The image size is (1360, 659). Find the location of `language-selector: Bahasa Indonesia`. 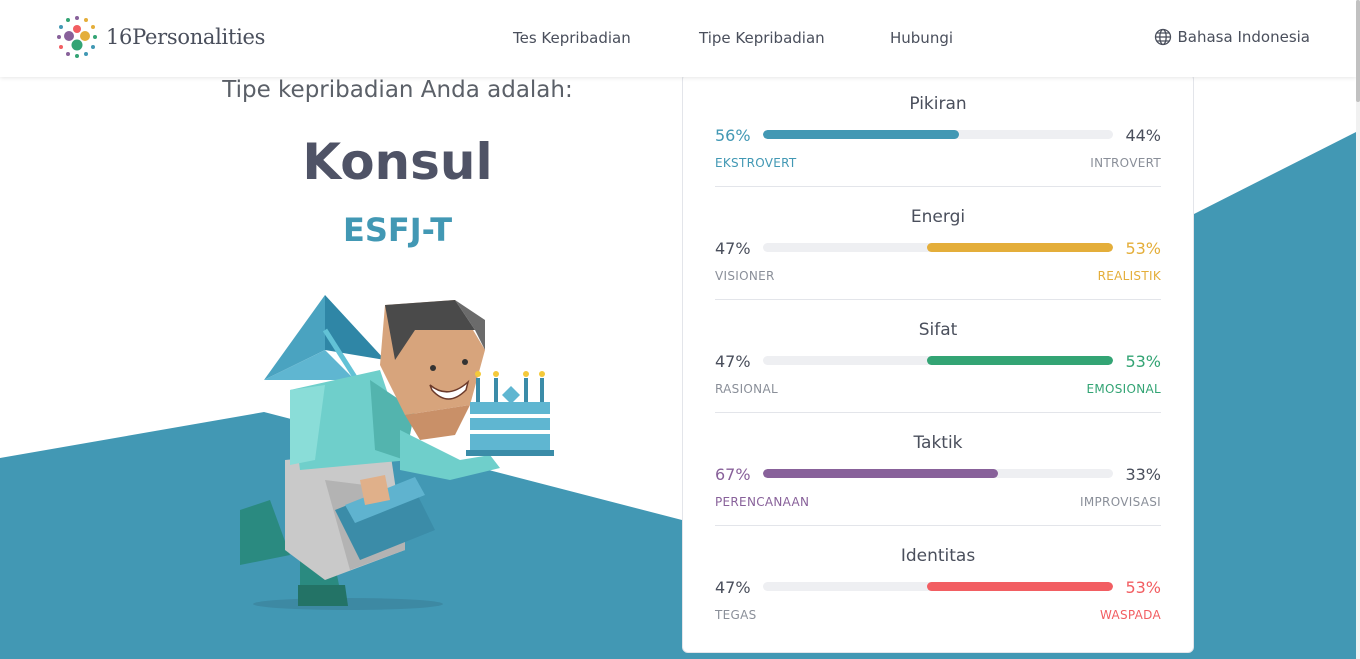

language-selector: Bahasa Indonesia is located at coordinates (1232, 37).